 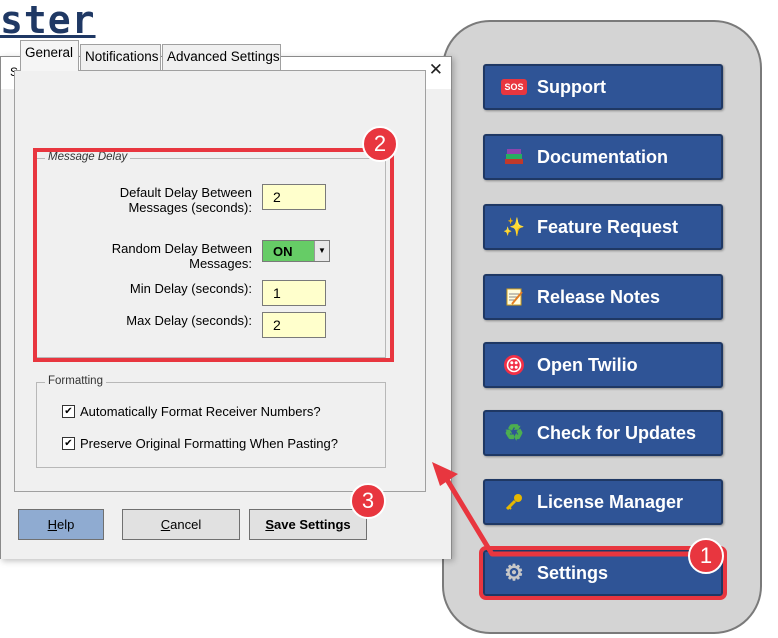 I want to click on step-badge-3: 3, so click(x=368, y=501).